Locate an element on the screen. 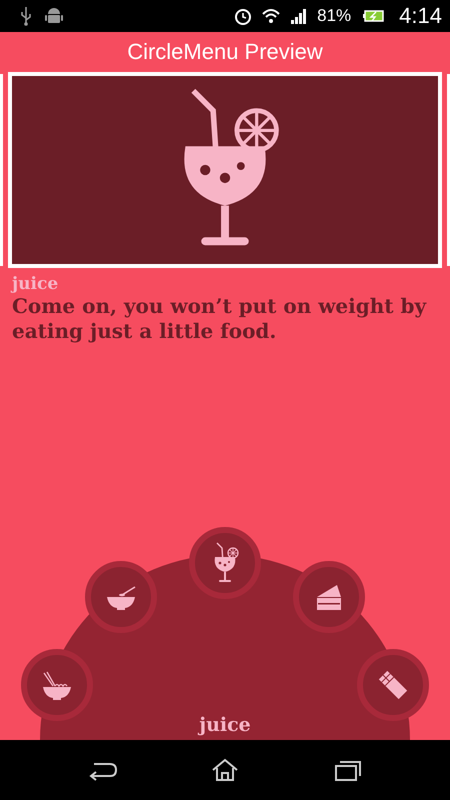 The width and height of the screenshot is (450, 800). item-name: juice is located at coordinates (36, 284).